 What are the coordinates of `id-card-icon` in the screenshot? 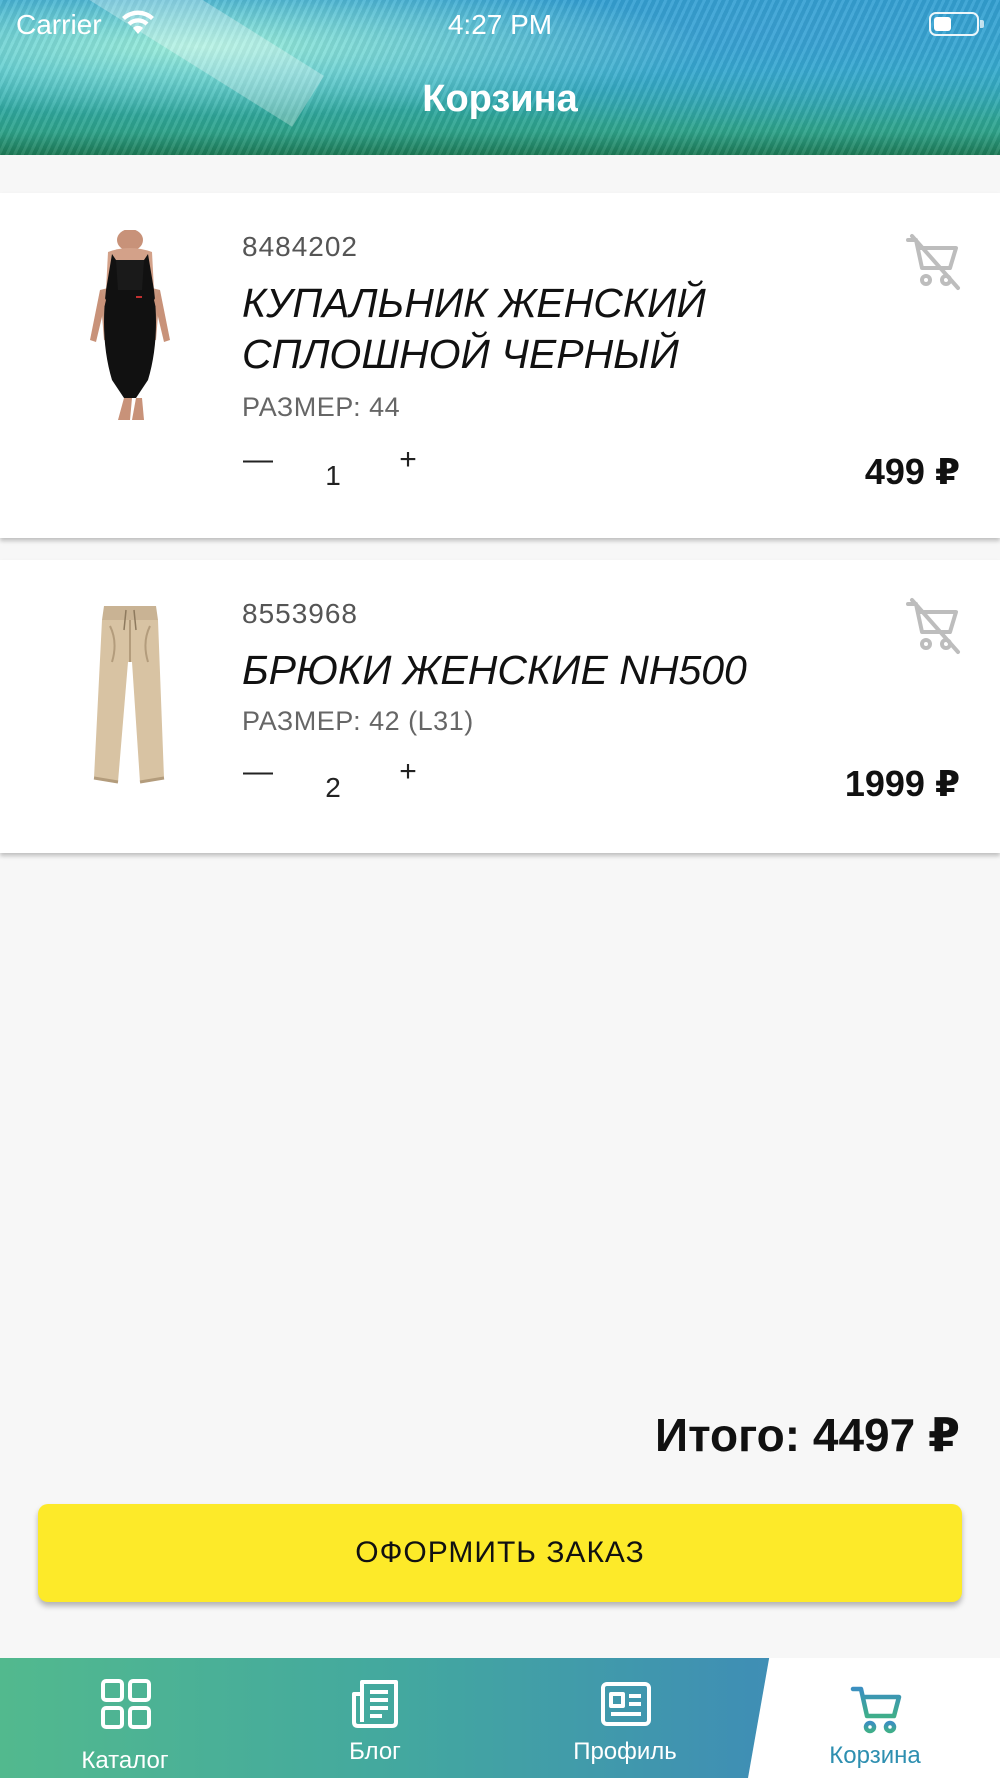 It's located at (626, 1704).